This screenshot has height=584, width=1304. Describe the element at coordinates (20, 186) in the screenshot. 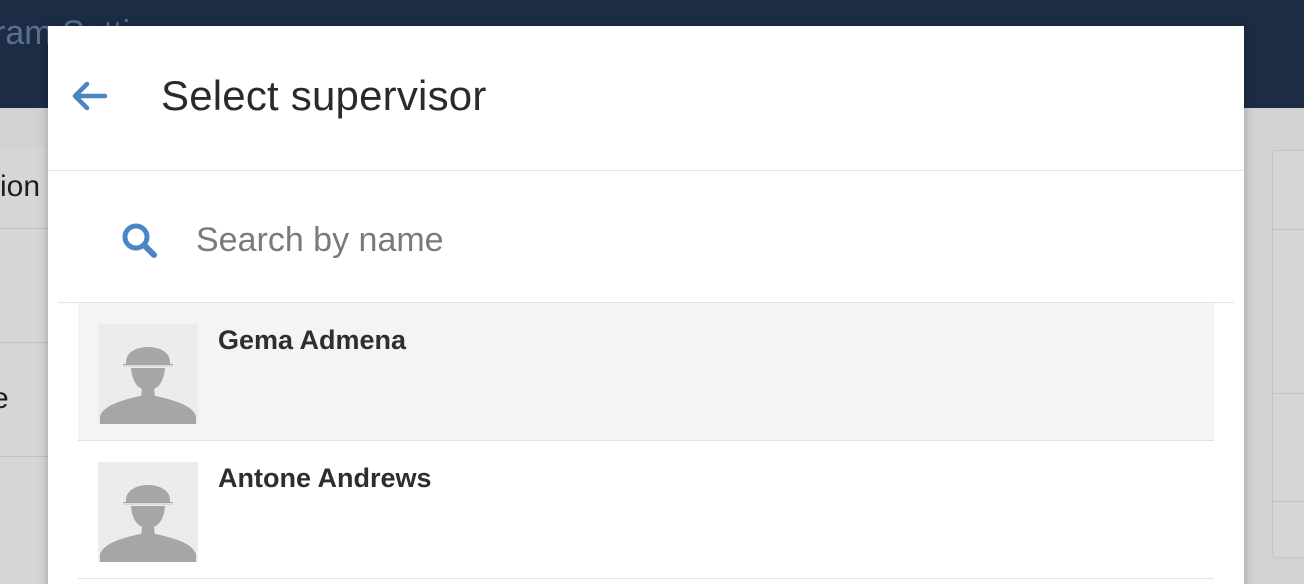

I see `background-label-fragment: ion` at that location.